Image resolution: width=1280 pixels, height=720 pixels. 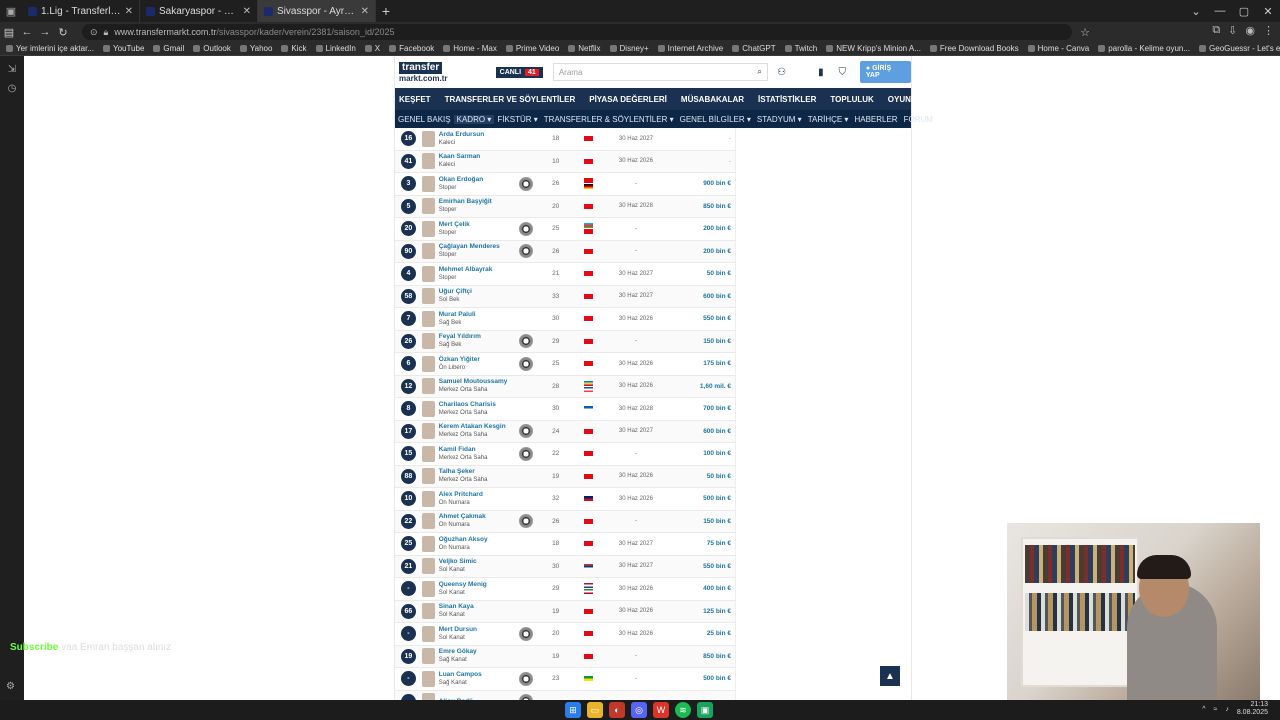 What do you see at coordinates (94, 32) in the screenshot?
I see `security-icon: ⊙` at bounding box center [94, 32].